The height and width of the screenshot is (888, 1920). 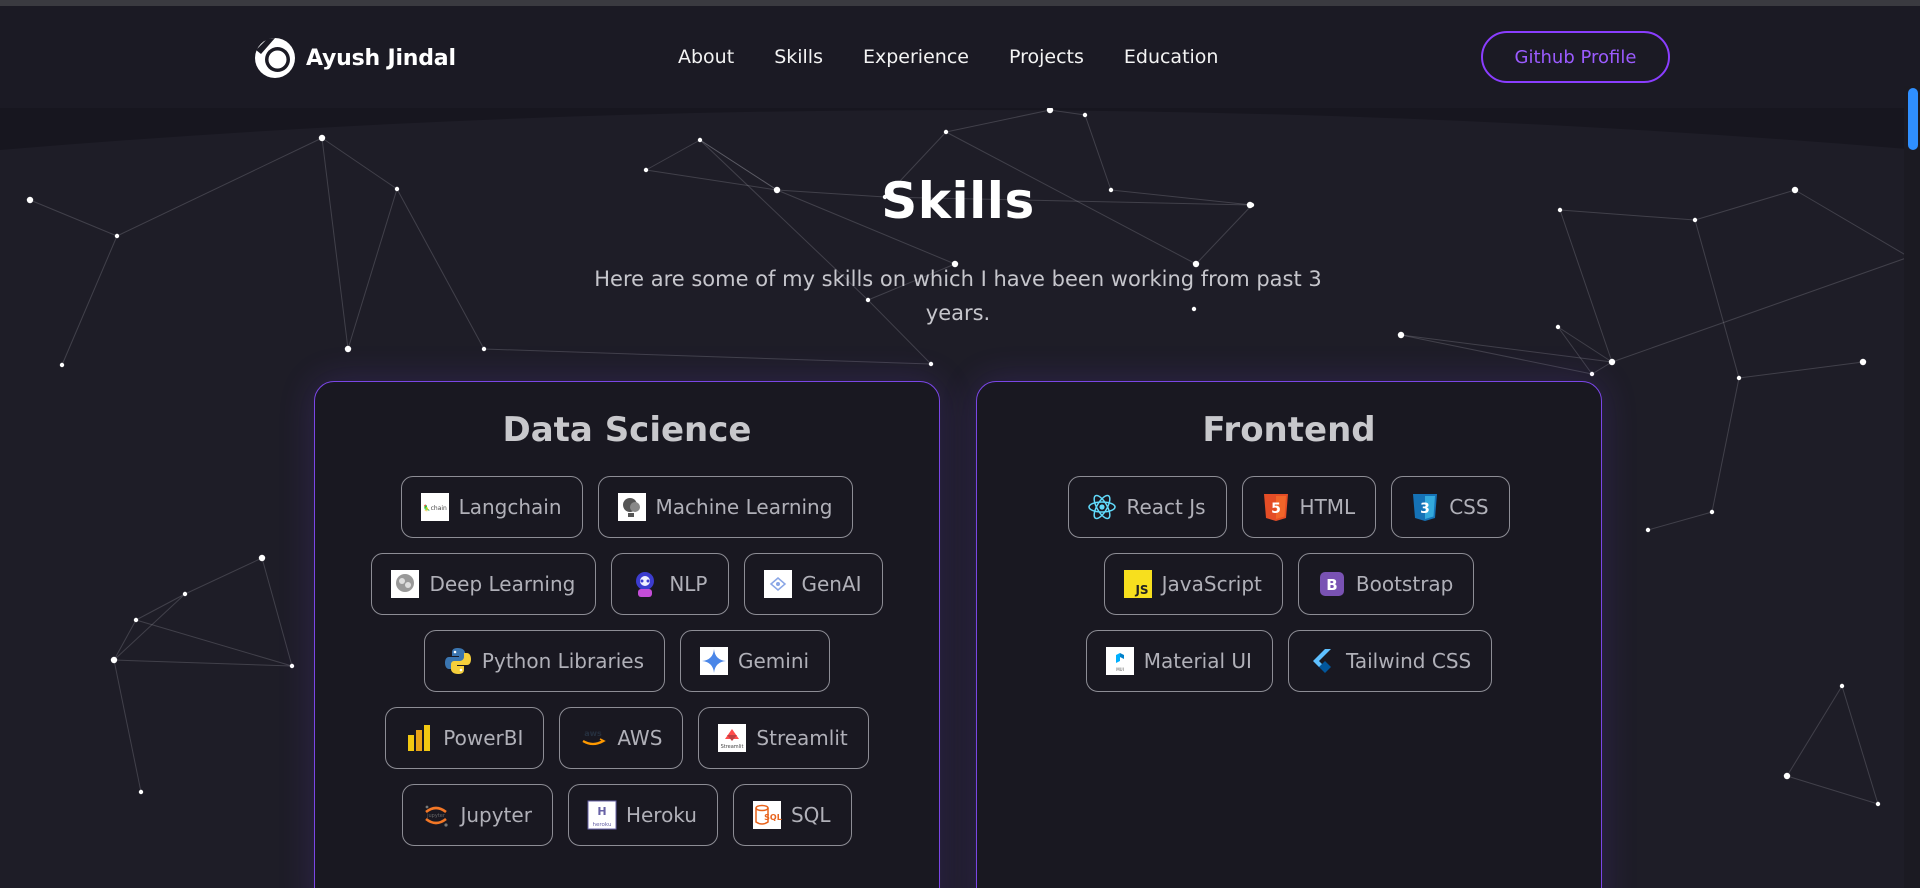 I want to click on skill-chip-label: PowerBI, so click(x=483, y=738).